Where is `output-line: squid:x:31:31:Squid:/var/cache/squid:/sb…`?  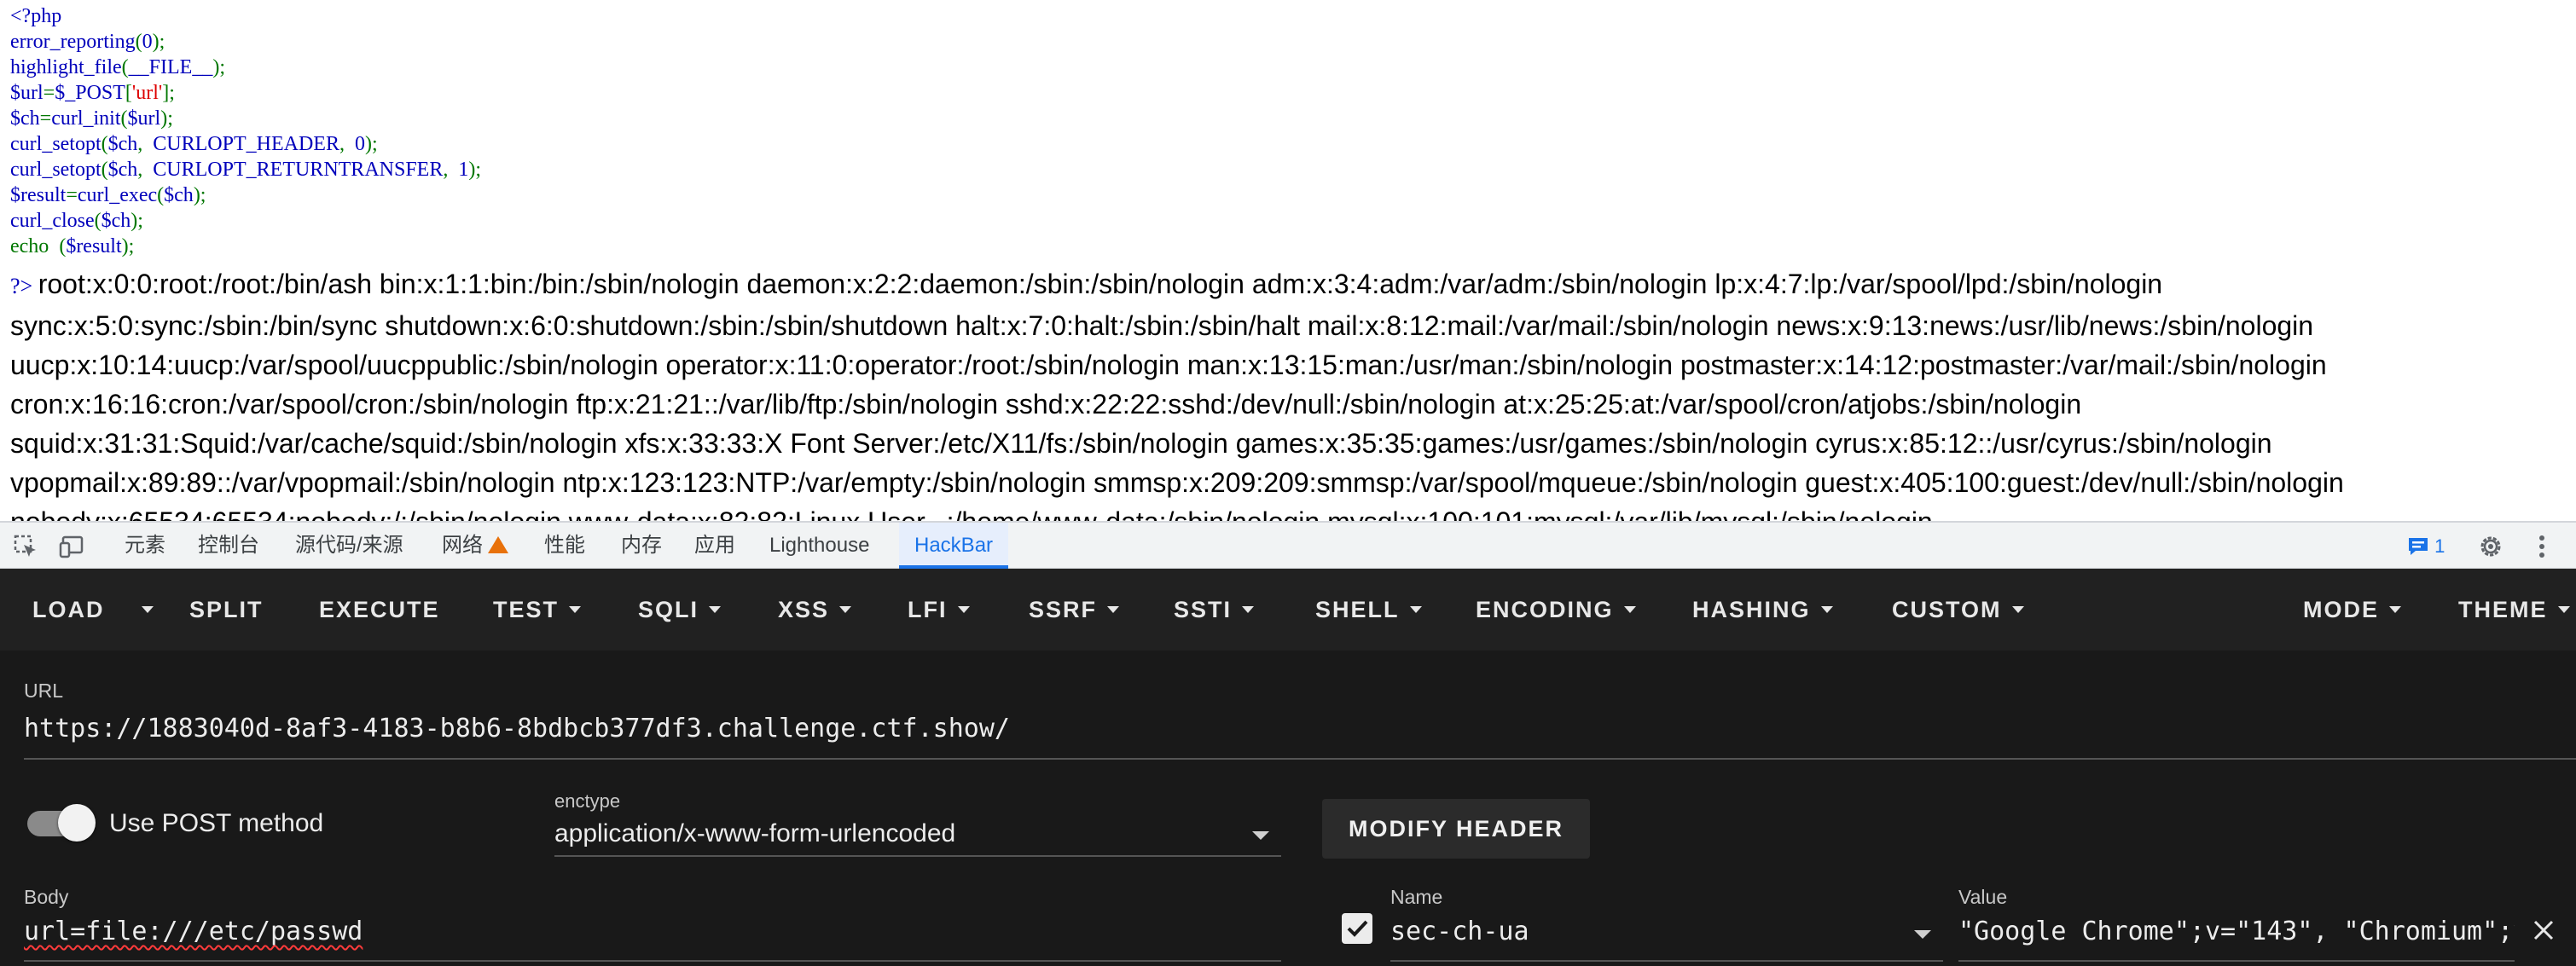
output-line: squid:x:31:31:Squid:/var/cache/squid:/sb… is located at coordinates (1289, 443).